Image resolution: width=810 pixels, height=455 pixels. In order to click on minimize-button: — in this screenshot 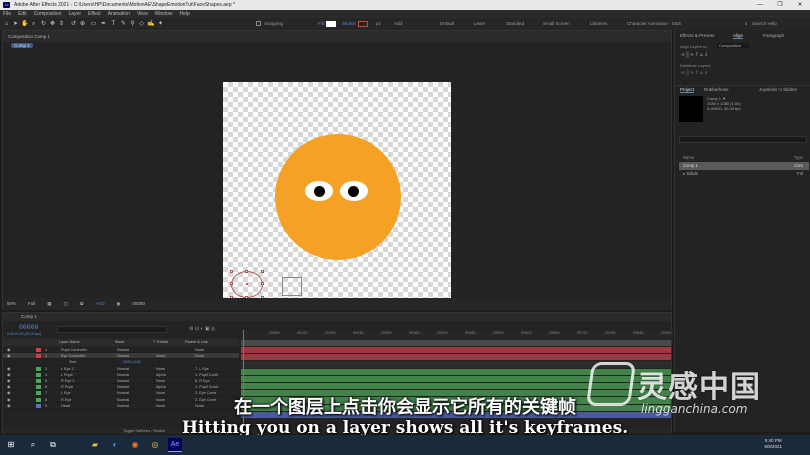, I will do `click(760, 5)`.